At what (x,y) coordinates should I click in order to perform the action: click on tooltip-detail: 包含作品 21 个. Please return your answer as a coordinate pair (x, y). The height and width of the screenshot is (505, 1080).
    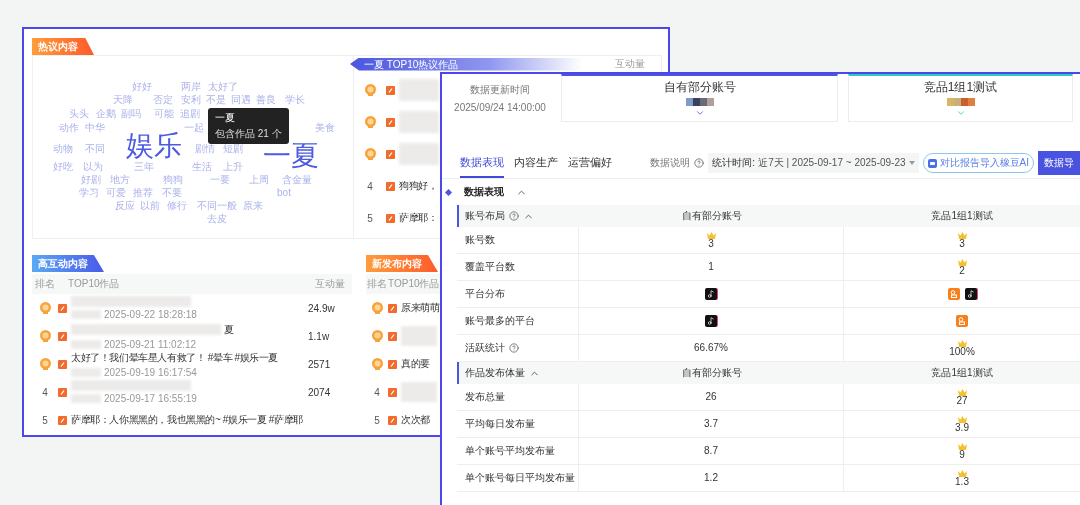
    Looking at the image, I should click on (248, 134).